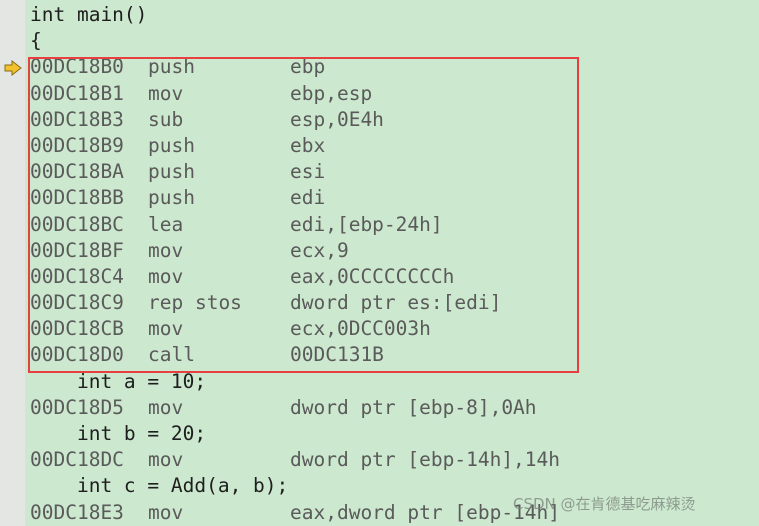 This screenshot has width=759, height=526. I want to click on operand: ebp,esp, so click(331, 93).